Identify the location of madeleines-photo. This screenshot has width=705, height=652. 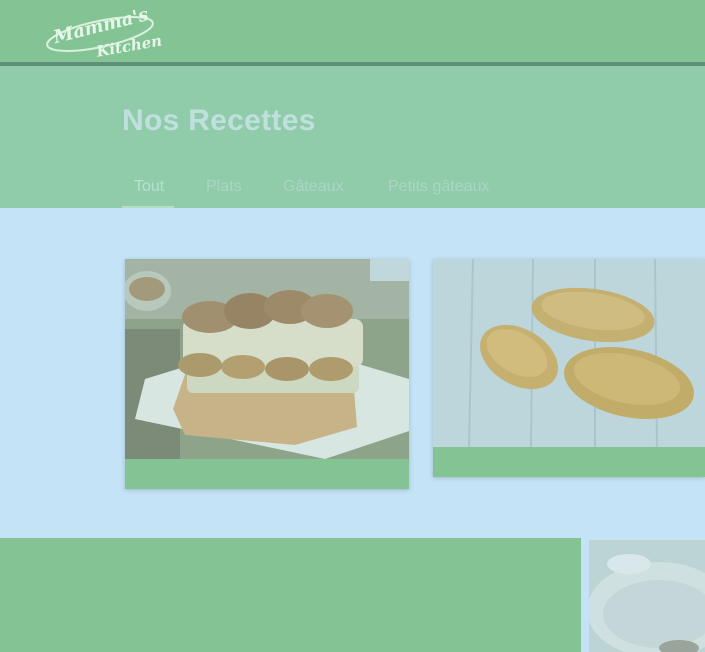
(569, 353).